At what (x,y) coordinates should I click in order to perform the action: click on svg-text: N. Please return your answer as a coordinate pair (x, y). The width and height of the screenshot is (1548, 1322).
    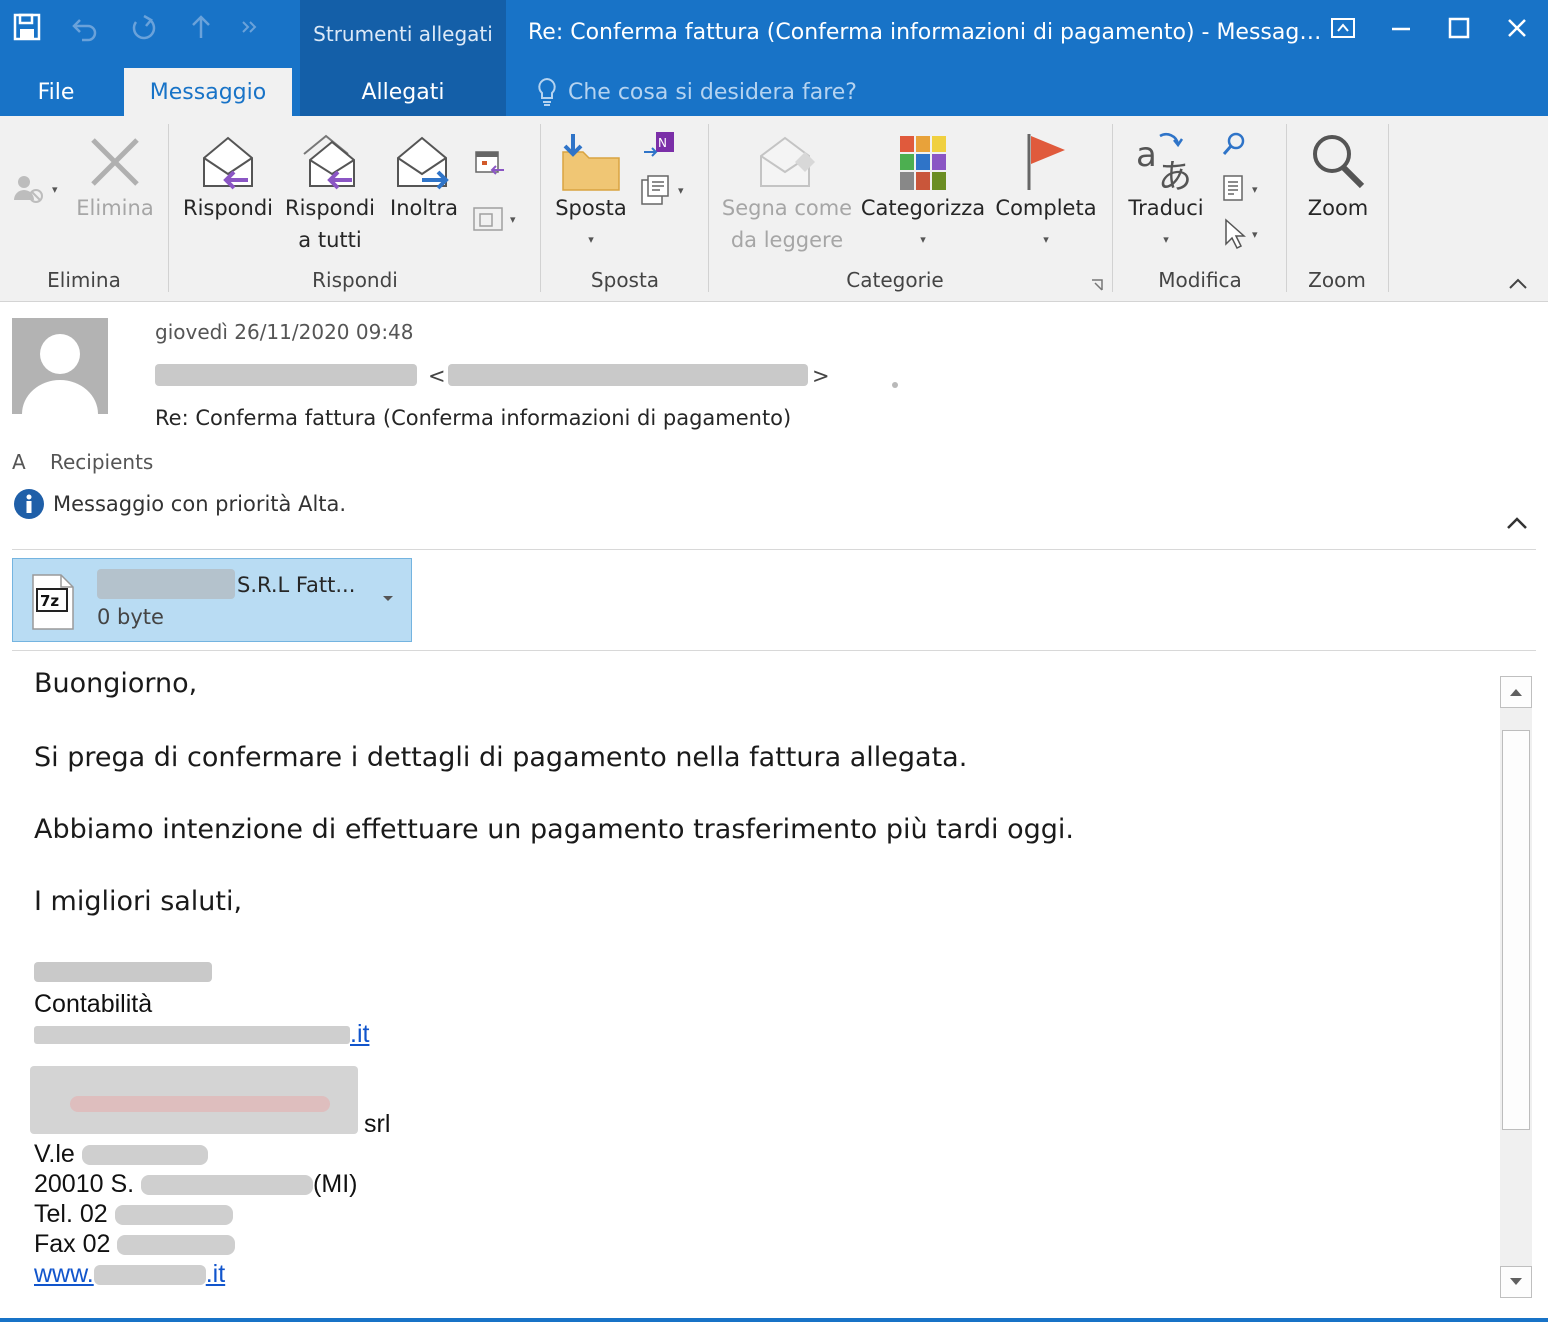
    Looking at the image, I should click on (662, 143).